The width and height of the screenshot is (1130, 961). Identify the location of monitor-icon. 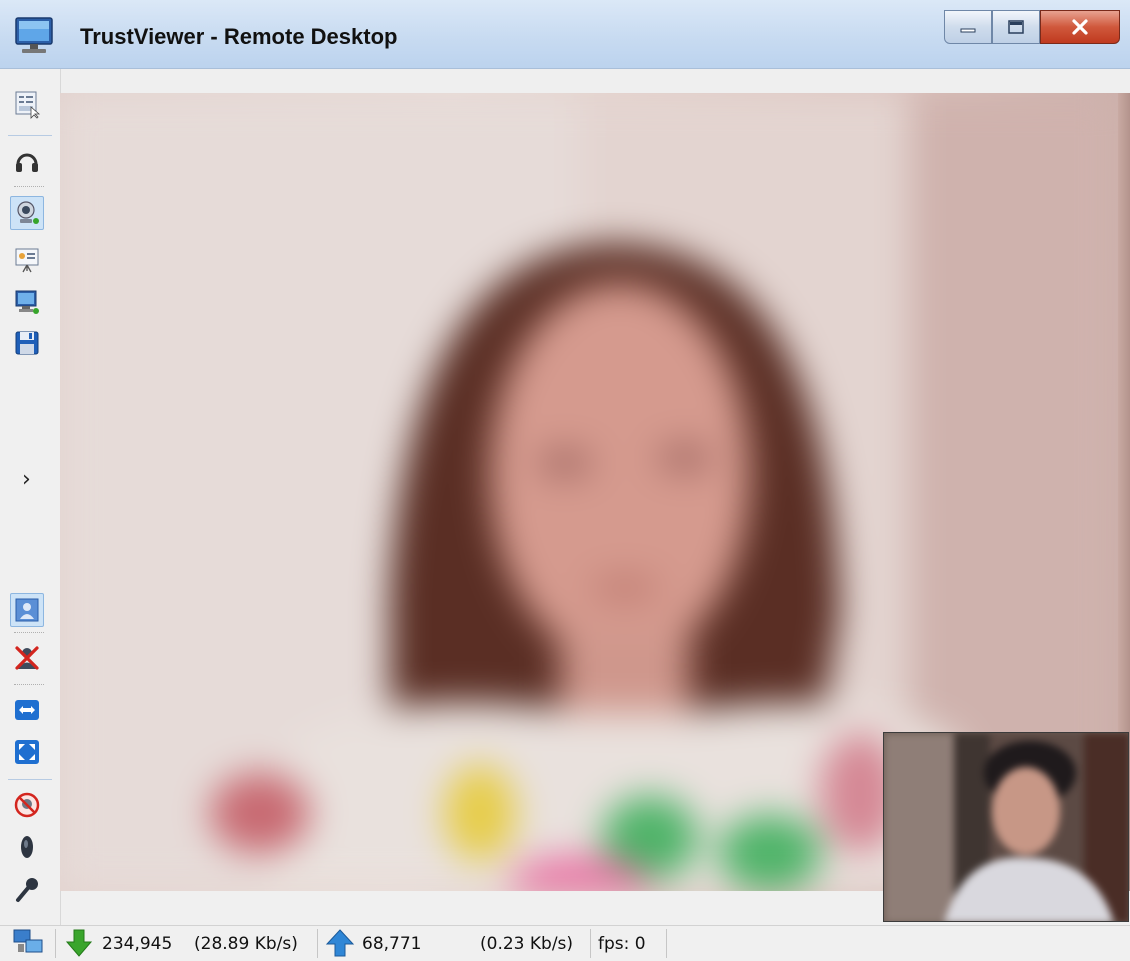
(34, 36).